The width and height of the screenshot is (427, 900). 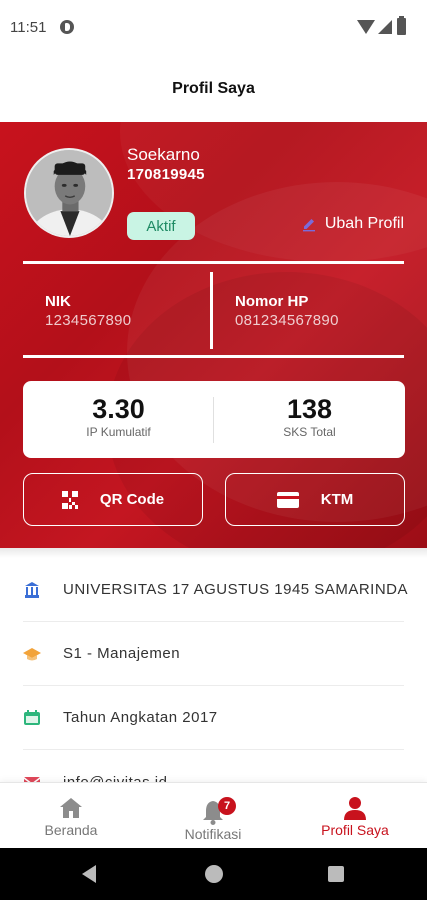 I want to click on mail-icon, so click(x=32, y=777).